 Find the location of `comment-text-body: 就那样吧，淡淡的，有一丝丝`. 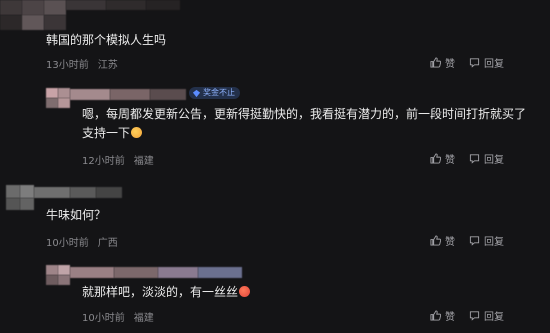

comment-text-body: 就那样吧，淡淡的，有一丝丝 is located at coordinates (160, 292).